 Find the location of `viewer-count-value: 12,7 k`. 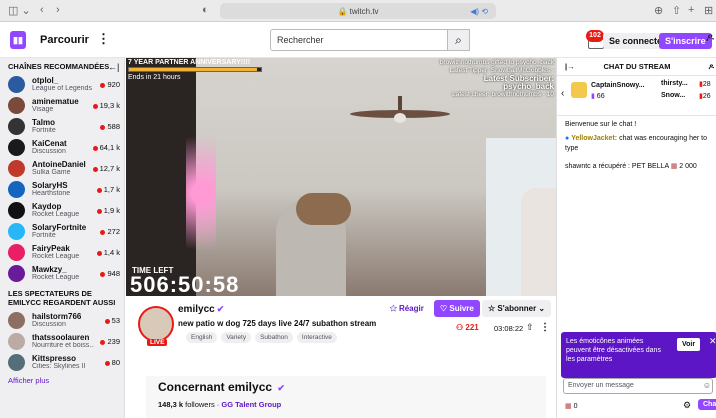

viewer-count-value: 12,7 k is located at coordinates (109, 168).